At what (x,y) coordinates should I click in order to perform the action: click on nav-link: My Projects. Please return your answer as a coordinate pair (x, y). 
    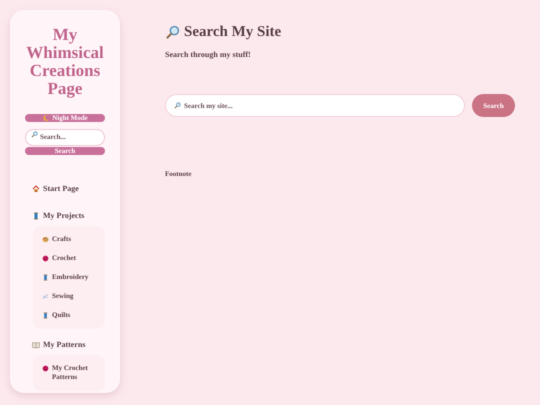
    Looking at the image, I should click on (65, 215).